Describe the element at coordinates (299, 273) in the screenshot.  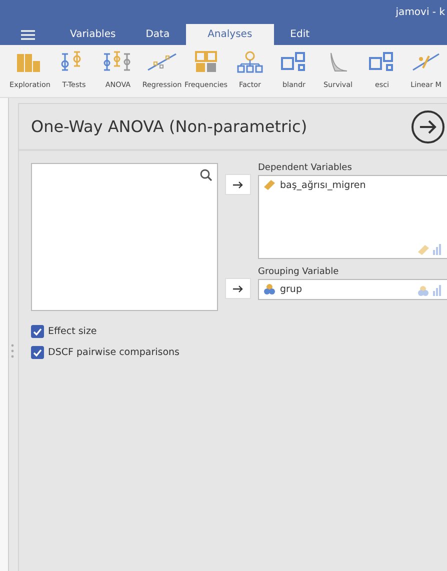
I see `field-label: Grouping Variable` at that location.